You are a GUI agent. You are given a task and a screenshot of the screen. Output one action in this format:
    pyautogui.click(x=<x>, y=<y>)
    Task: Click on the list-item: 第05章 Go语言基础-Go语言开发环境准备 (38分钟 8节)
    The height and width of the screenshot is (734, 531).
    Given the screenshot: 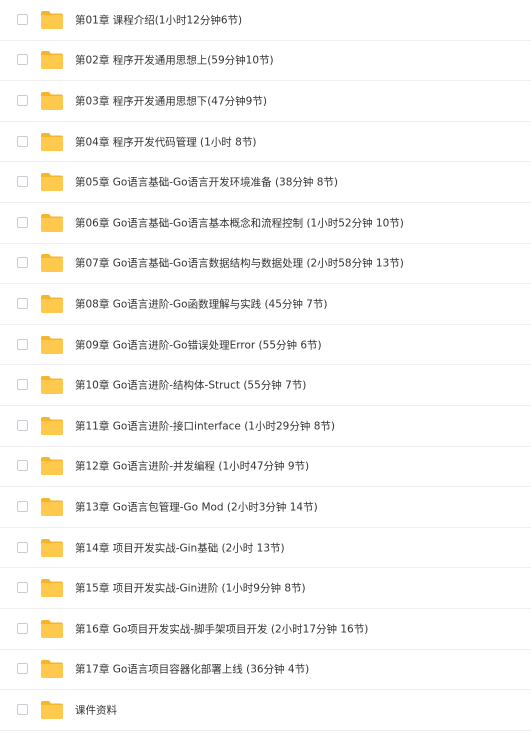 What is the action you would take?
    pyautogui.click(x=265, y=182)
    